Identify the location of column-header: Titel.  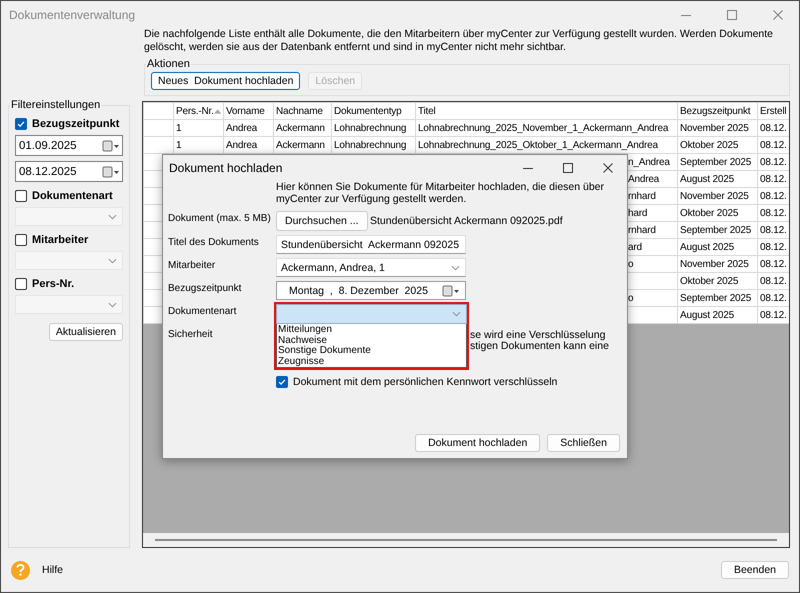
(547, 111).